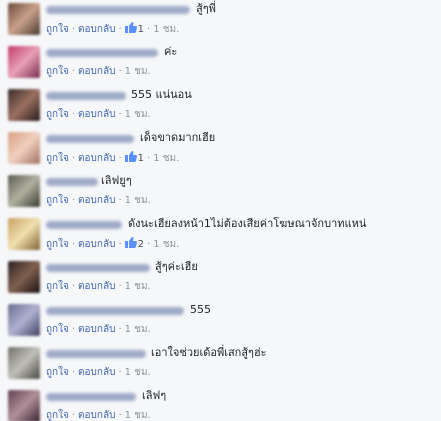 The image size is (441, 421). I want to click on comment-text: 555 แน่นอน, so click(161, 94).